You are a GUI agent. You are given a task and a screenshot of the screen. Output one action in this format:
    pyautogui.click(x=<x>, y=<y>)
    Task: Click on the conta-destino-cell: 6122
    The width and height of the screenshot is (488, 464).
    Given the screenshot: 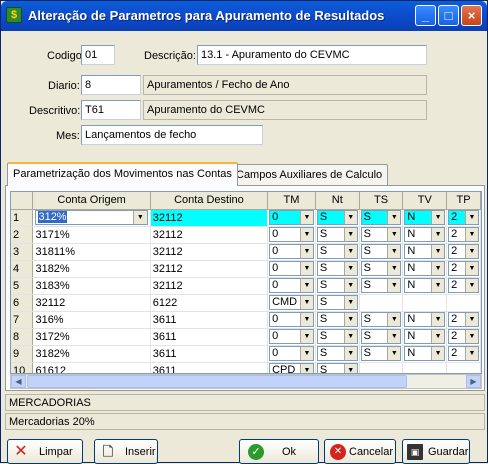 What is the action you would take?
    pyautogui.click(x=209, y=303)
    